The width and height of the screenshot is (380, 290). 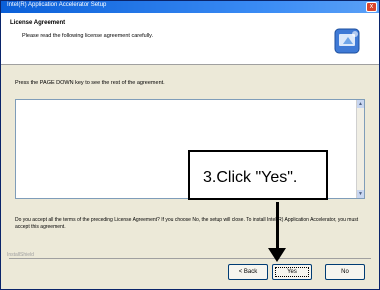 I want to click on callout-arrow-icon, so click(x=277, y=255).